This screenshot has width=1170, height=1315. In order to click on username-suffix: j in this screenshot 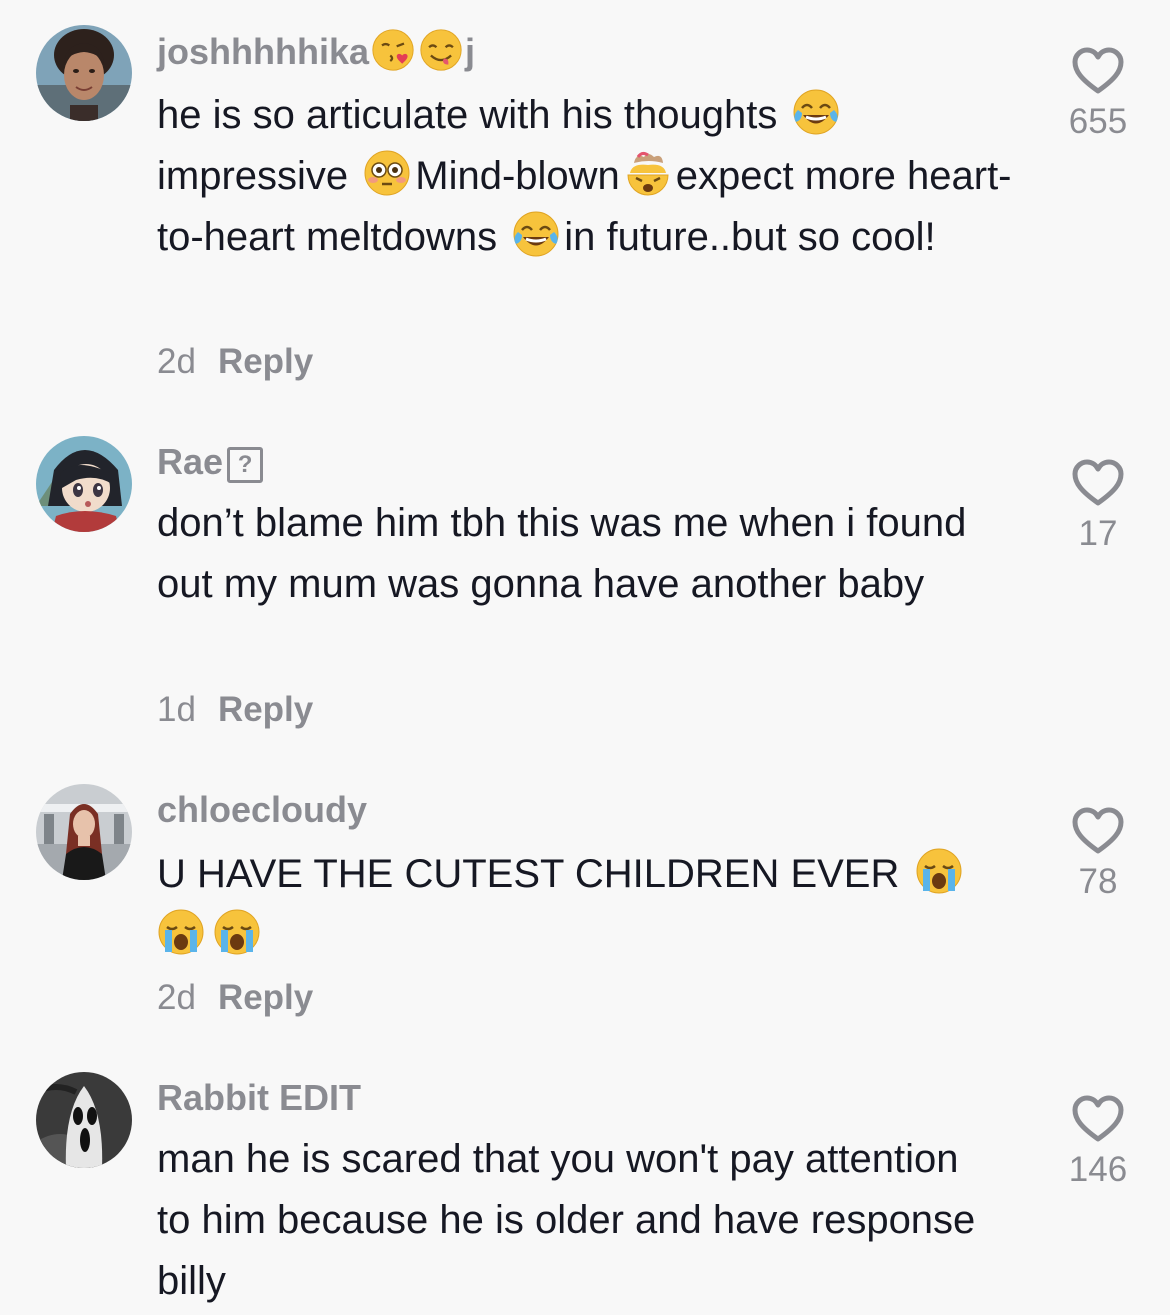, I will do `click(470, 51)`.